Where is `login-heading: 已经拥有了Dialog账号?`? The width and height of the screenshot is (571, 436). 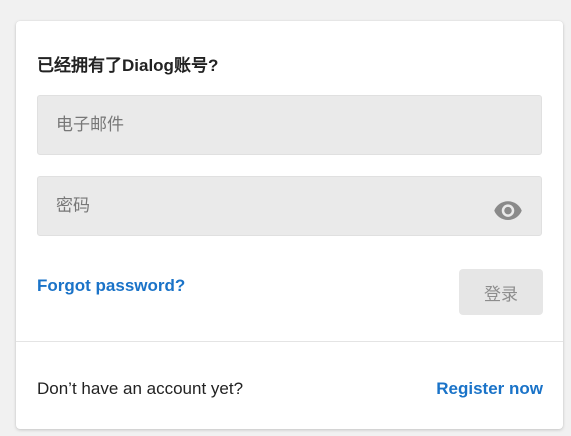 login-heading: 已经拥有了Dialog账号? is located at coordinates (128, 65).